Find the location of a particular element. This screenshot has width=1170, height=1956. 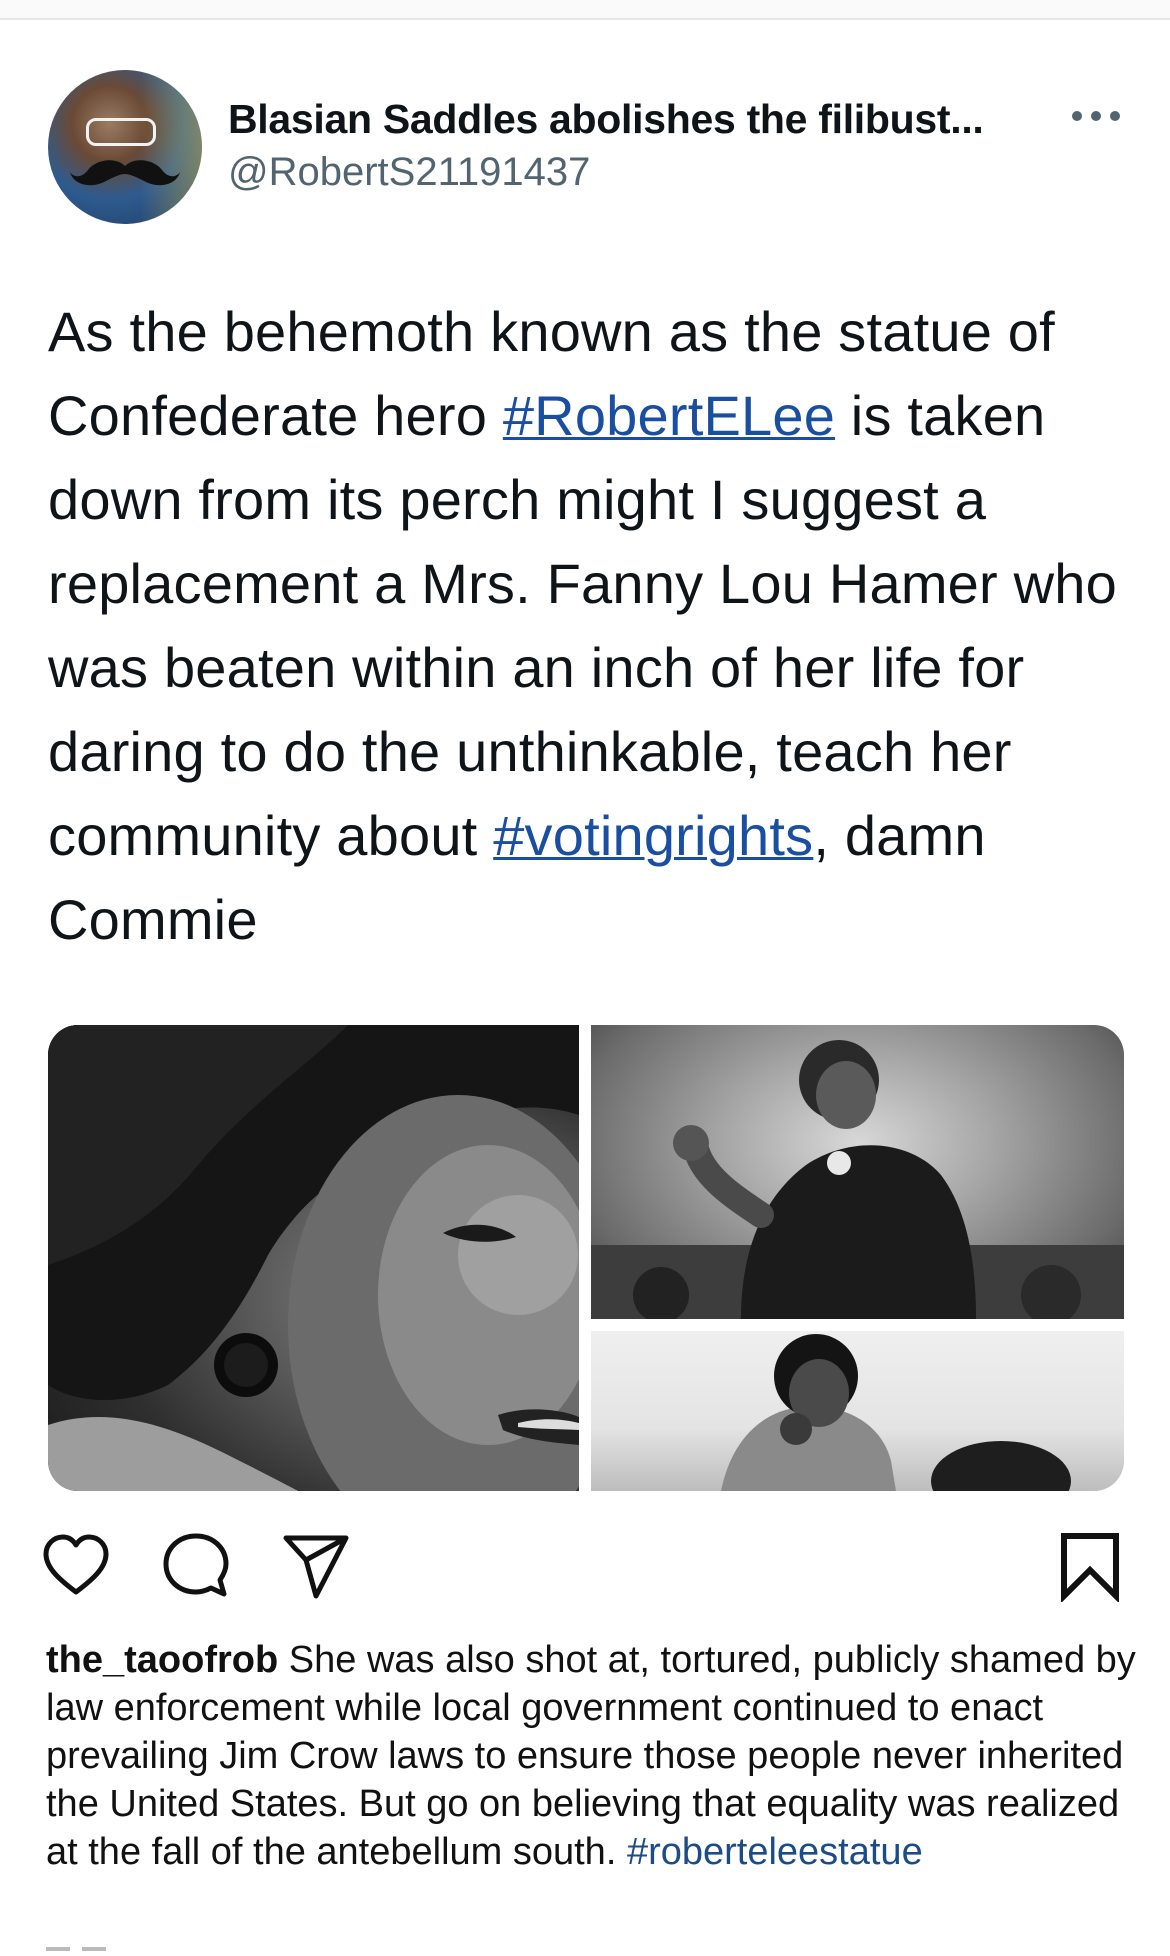

glasses-decoration is located at coordinates (121, 132).